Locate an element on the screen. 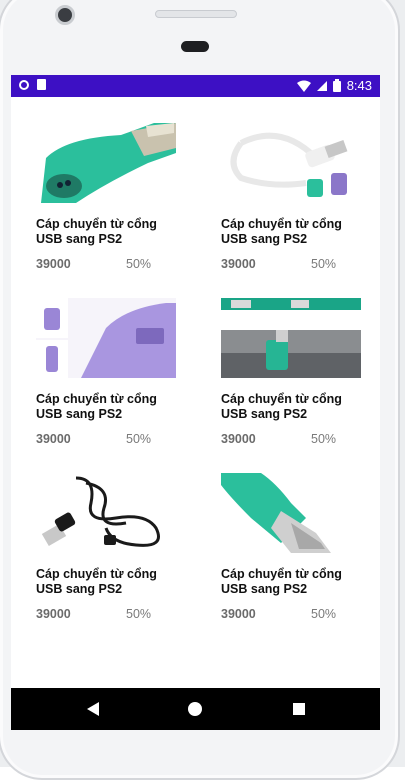  green-usb-plug-icon is located at coordinates (291, 513).